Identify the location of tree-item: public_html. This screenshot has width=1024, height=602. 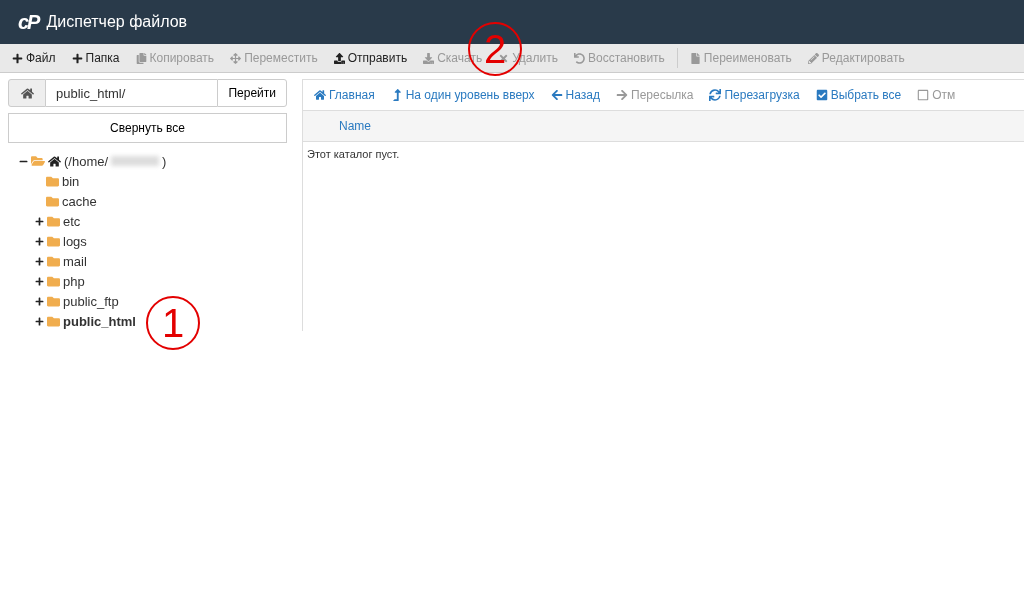
(99, 321).